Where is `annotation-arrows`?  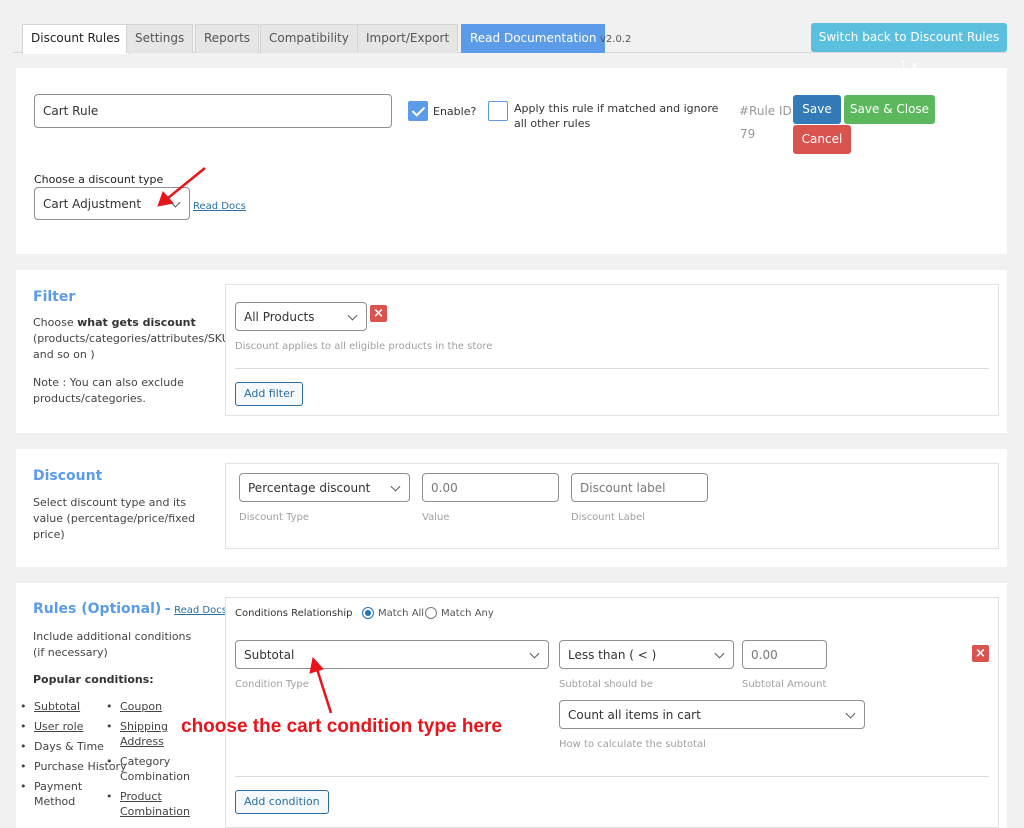 annotation-arrows is located at coordinates (245, 440).